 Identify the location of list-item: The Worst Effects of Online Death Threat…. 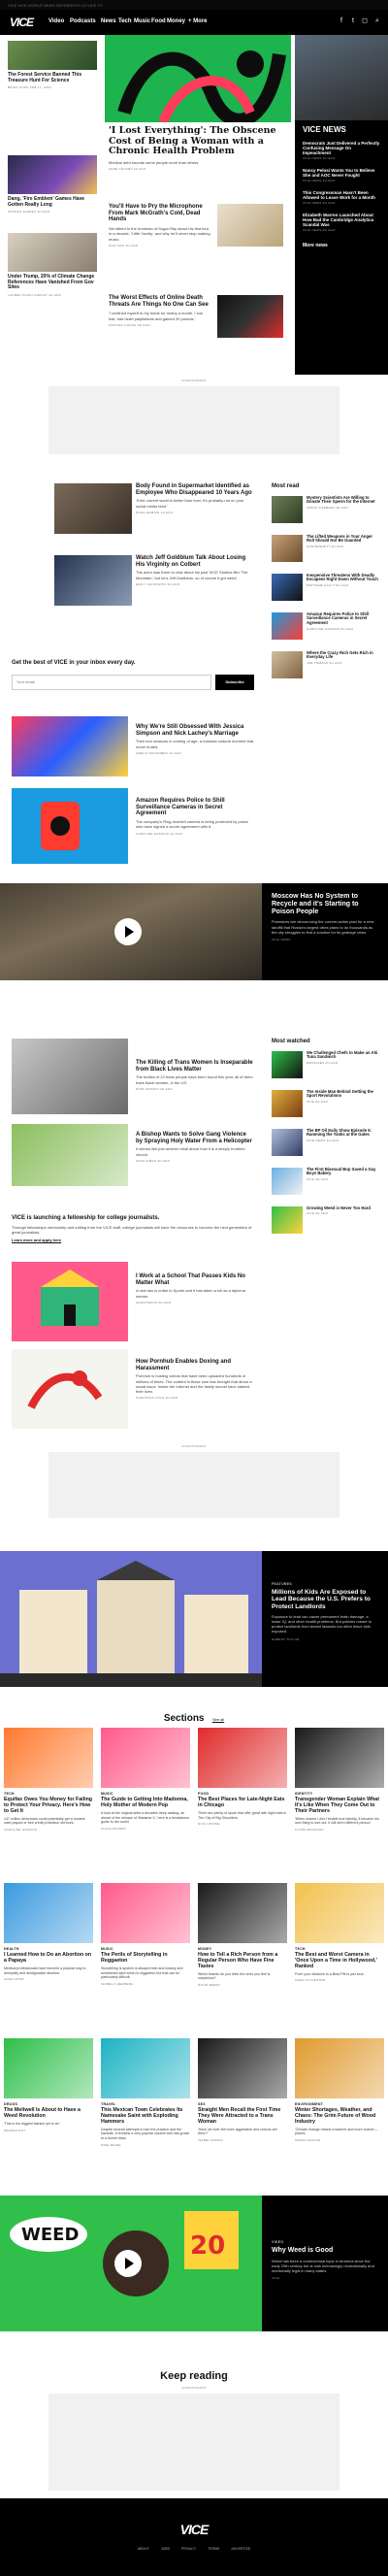
(196, 329).